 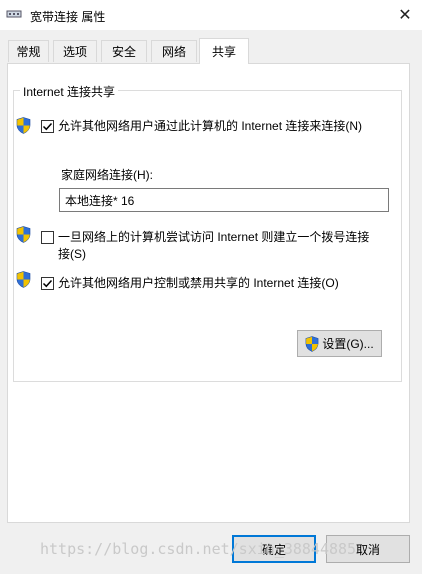 I want to click on close-button: ✕, so click(x=405, y=15).